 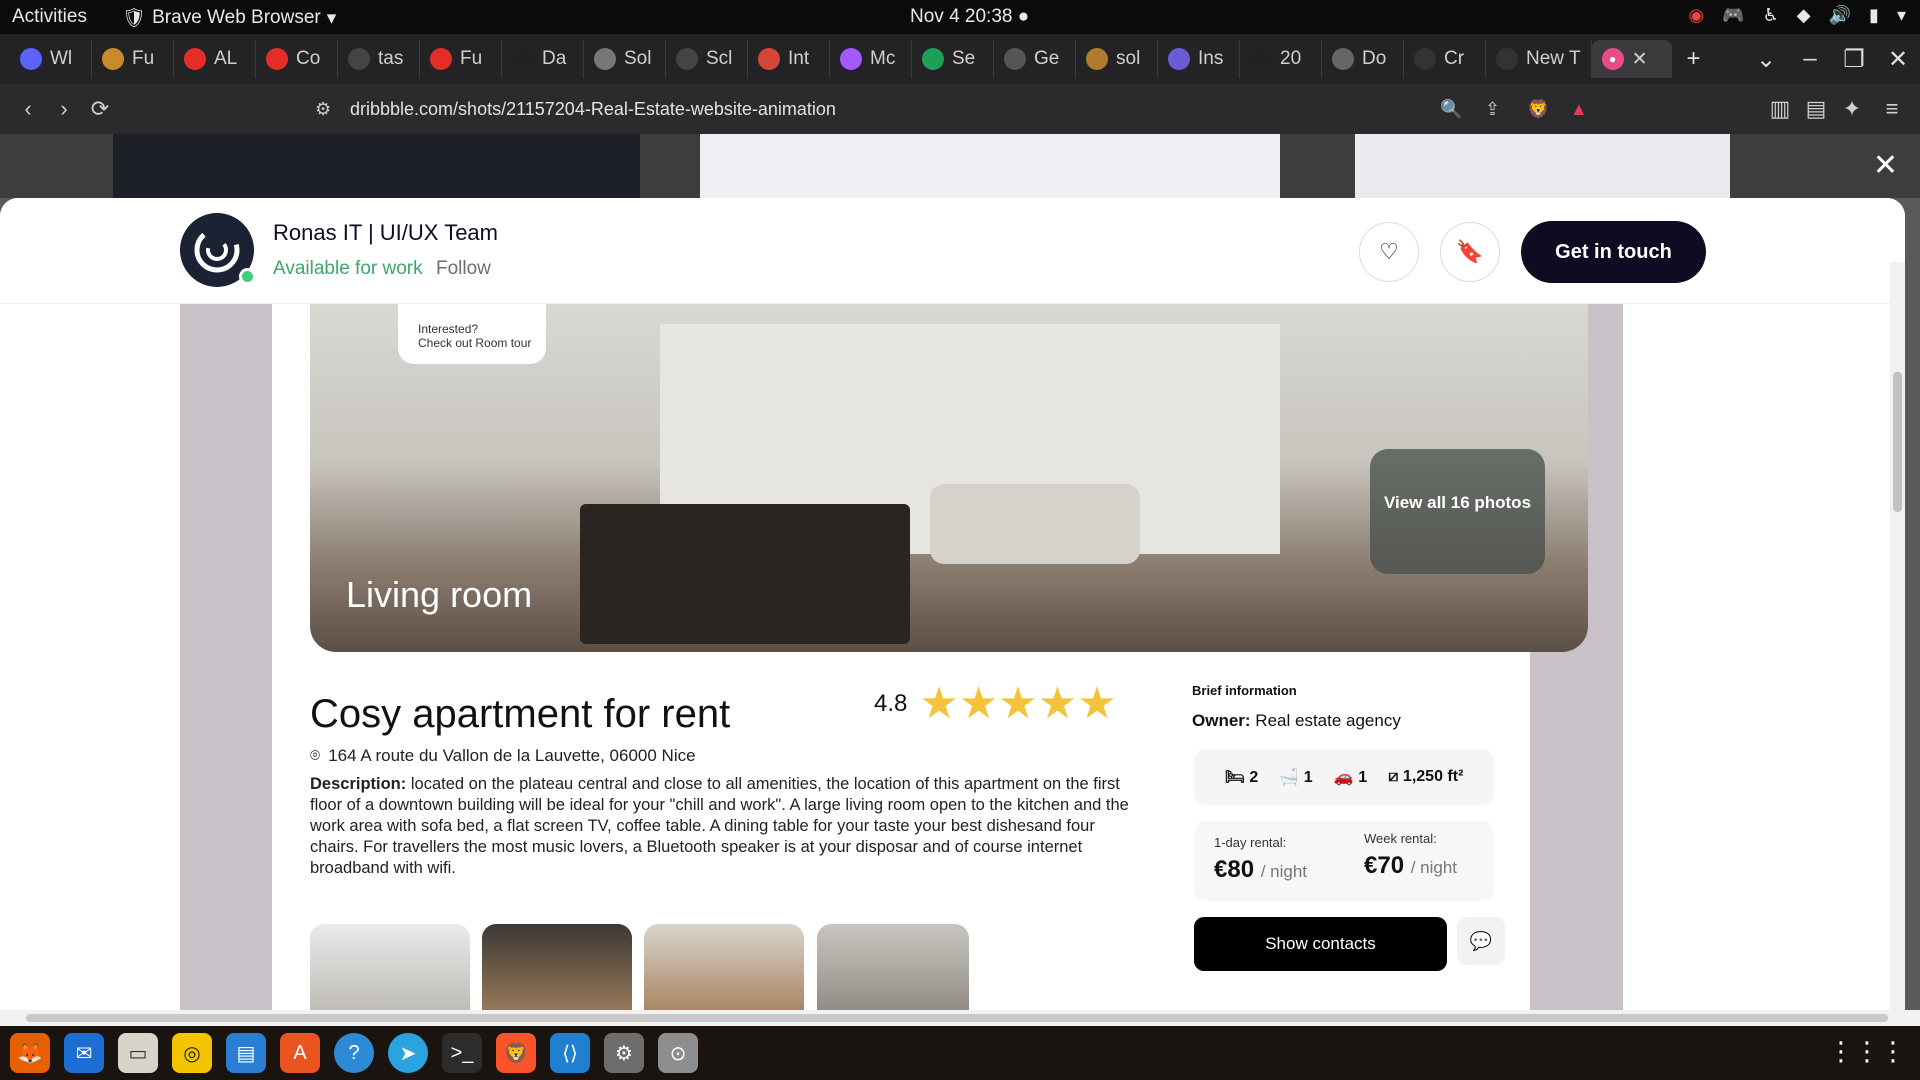 What do you see at coordinates (472, 334) in the screenshot?
I see `room-tour-bubble: Interested? Check out Room tour` at bounding box center [472, 334].